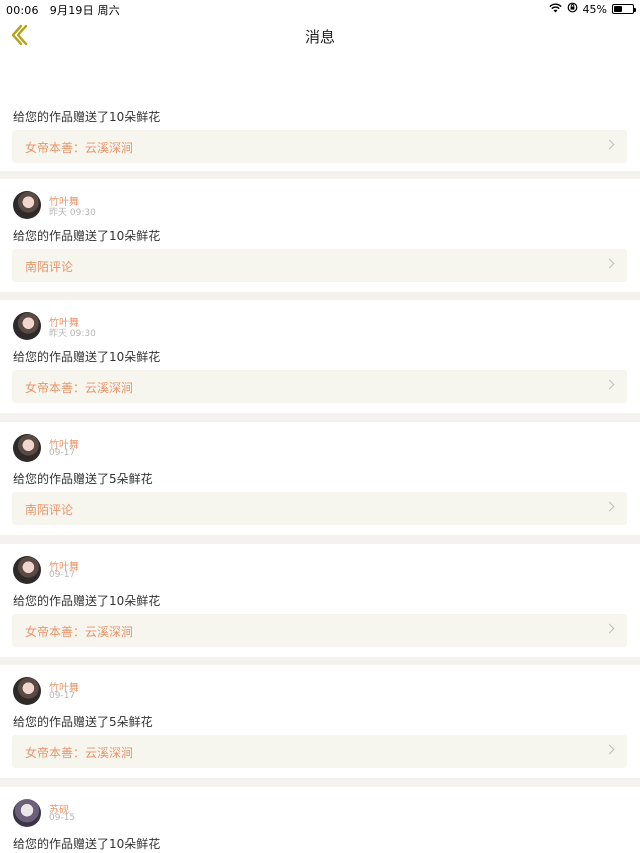 Image resolution: width=640 pixels, height=853 pixels. I want to click on status-bar: 00:06 9月19日 周六 45%, so click(320, 8).